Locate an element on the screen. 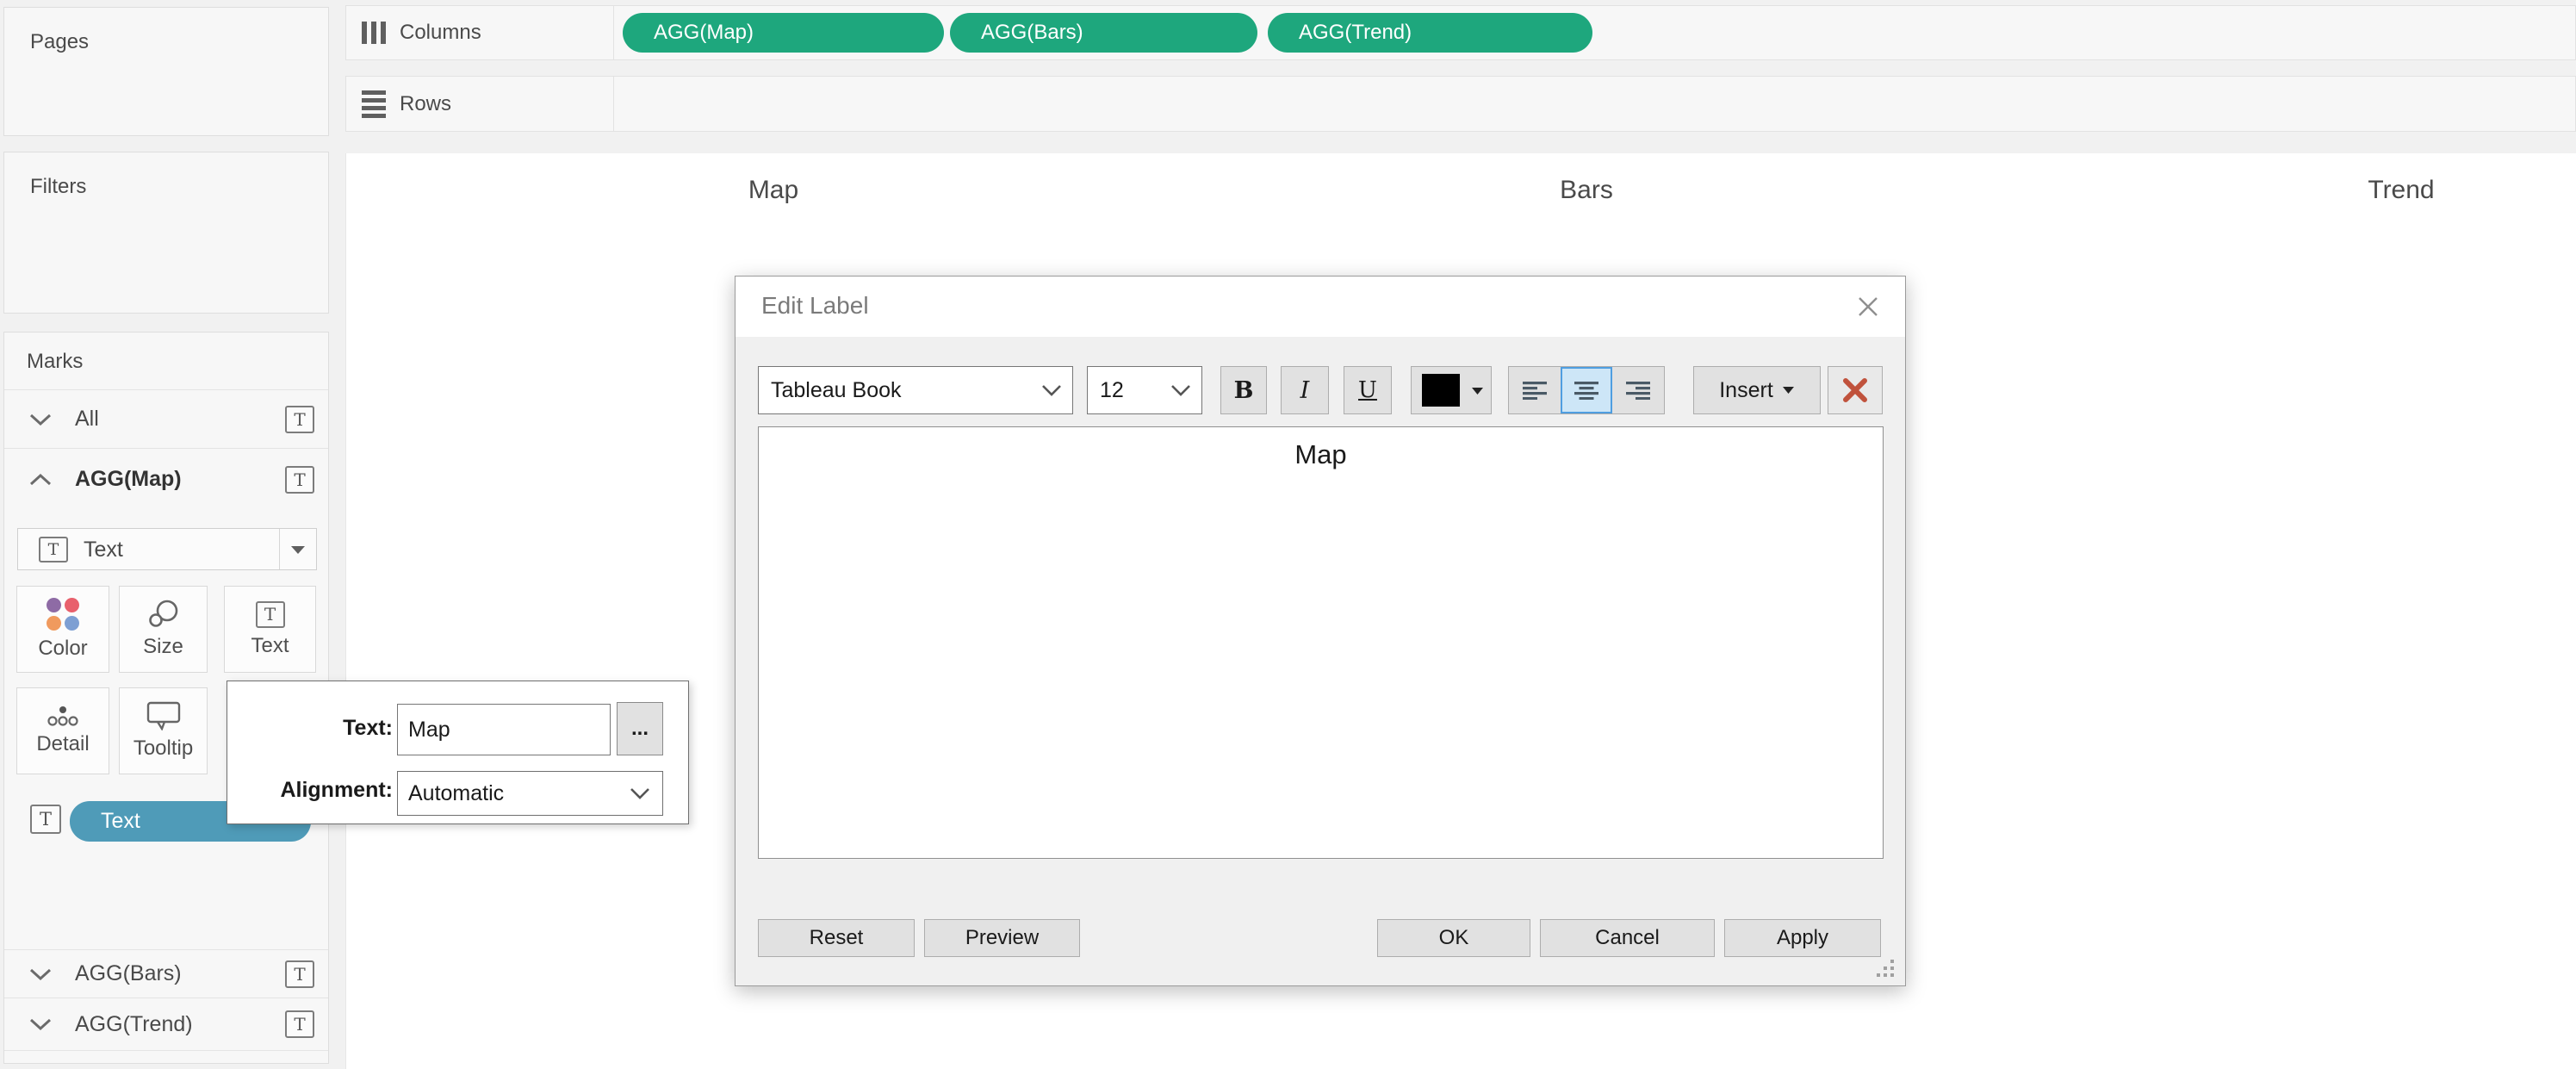 Image resolution: width=2576 pixels, height=1069 pixels. close-icon is located at coordinates (1868, 307).